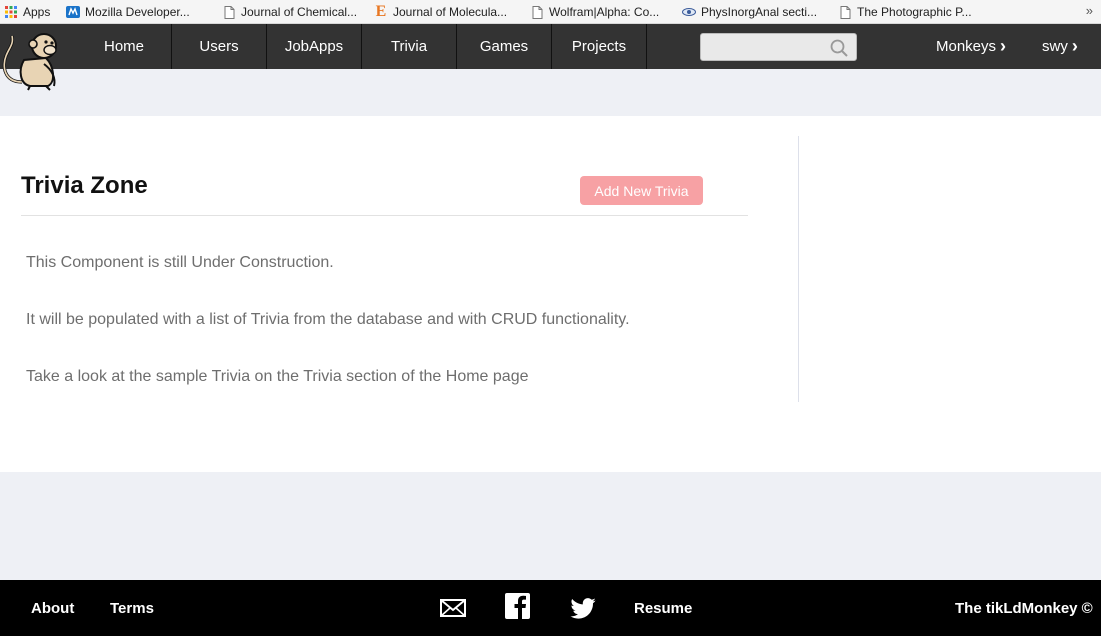 Image resolution: width=1101 pixels, height=636 pixels. I want to click on nav-item-projects: Projects, so click(599, 46).